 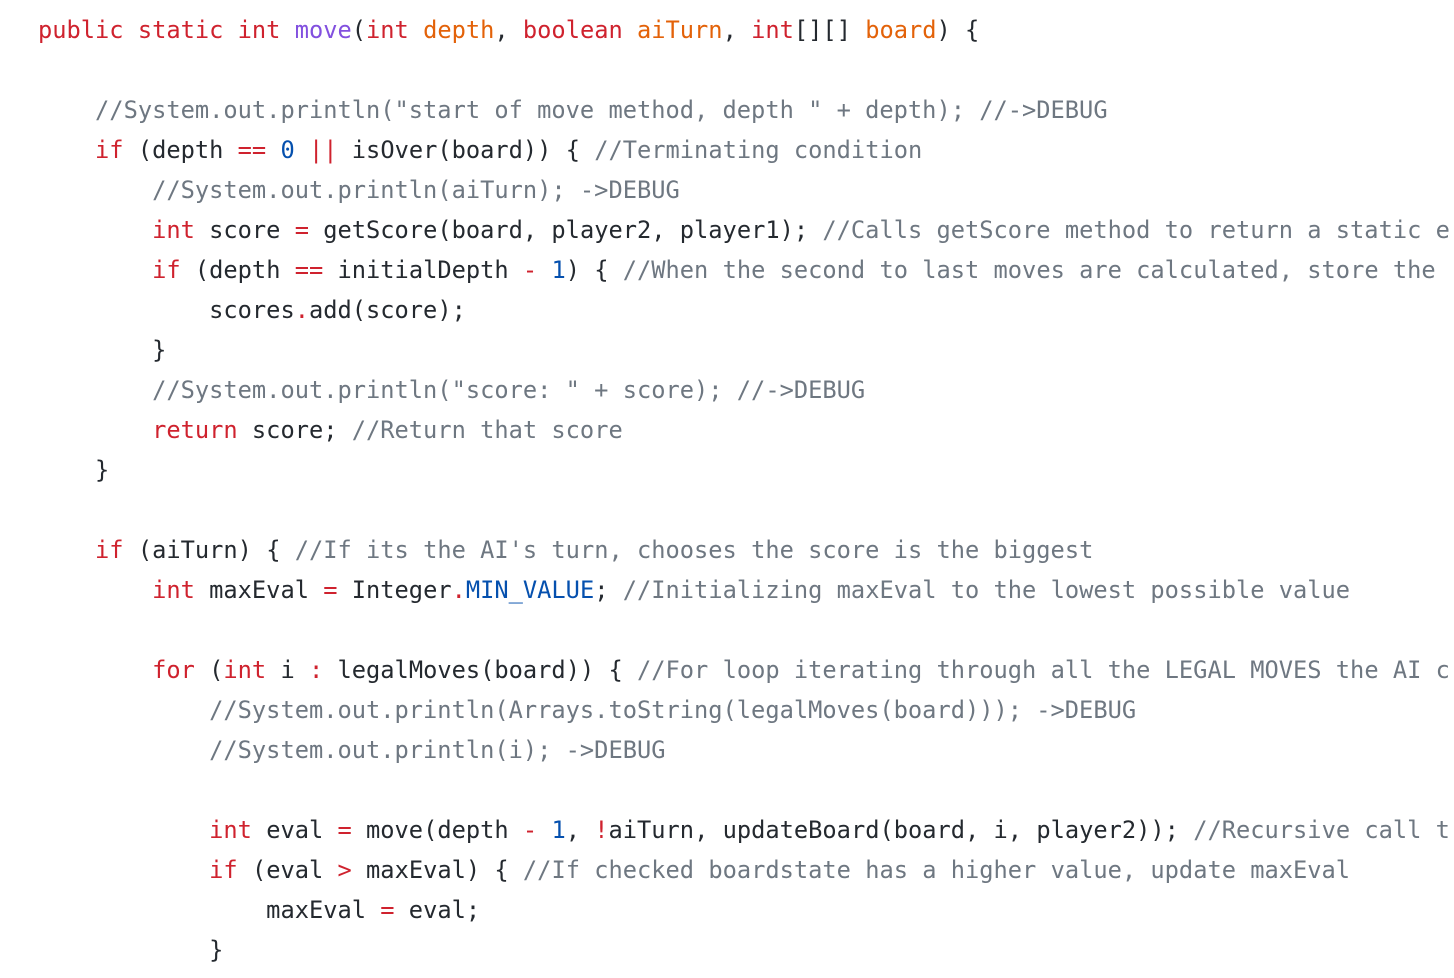 I want to click on code-line-11: return score; //Return that score, so click(x=387, y=430).